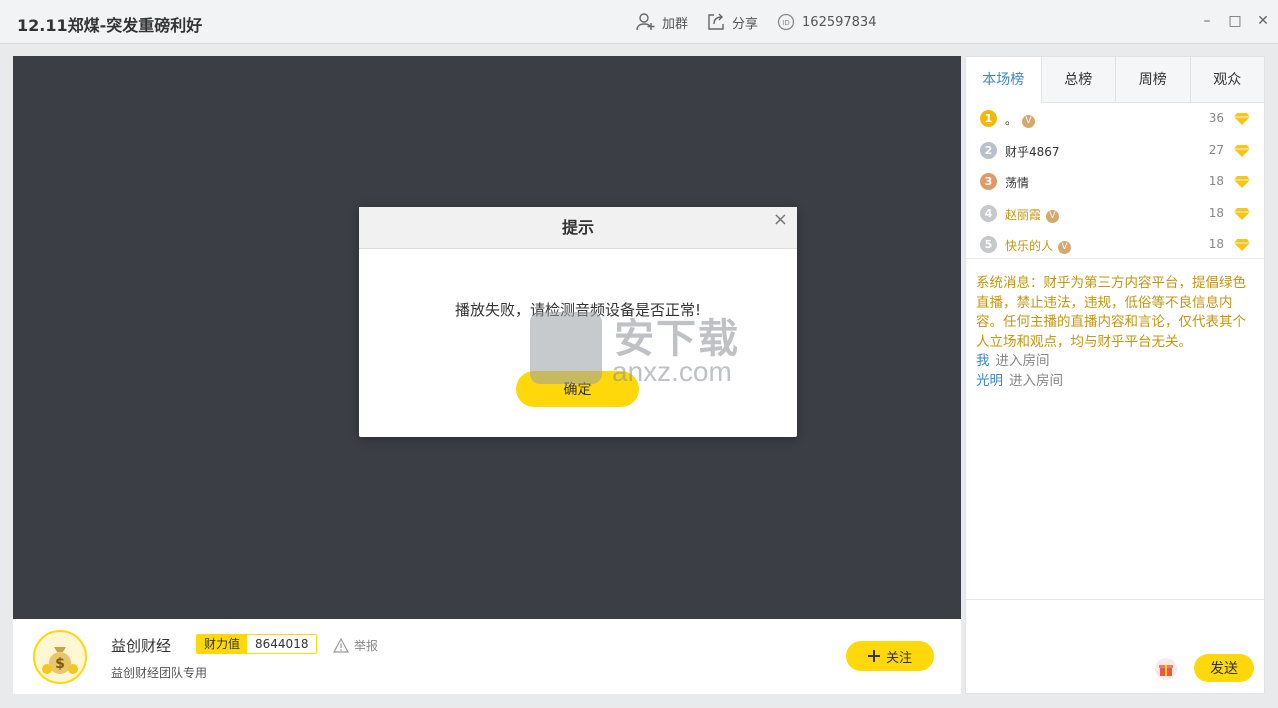 This screenshot has height=708, width=1278. I want to click on money-bag-icon: $, so click(60, 660).